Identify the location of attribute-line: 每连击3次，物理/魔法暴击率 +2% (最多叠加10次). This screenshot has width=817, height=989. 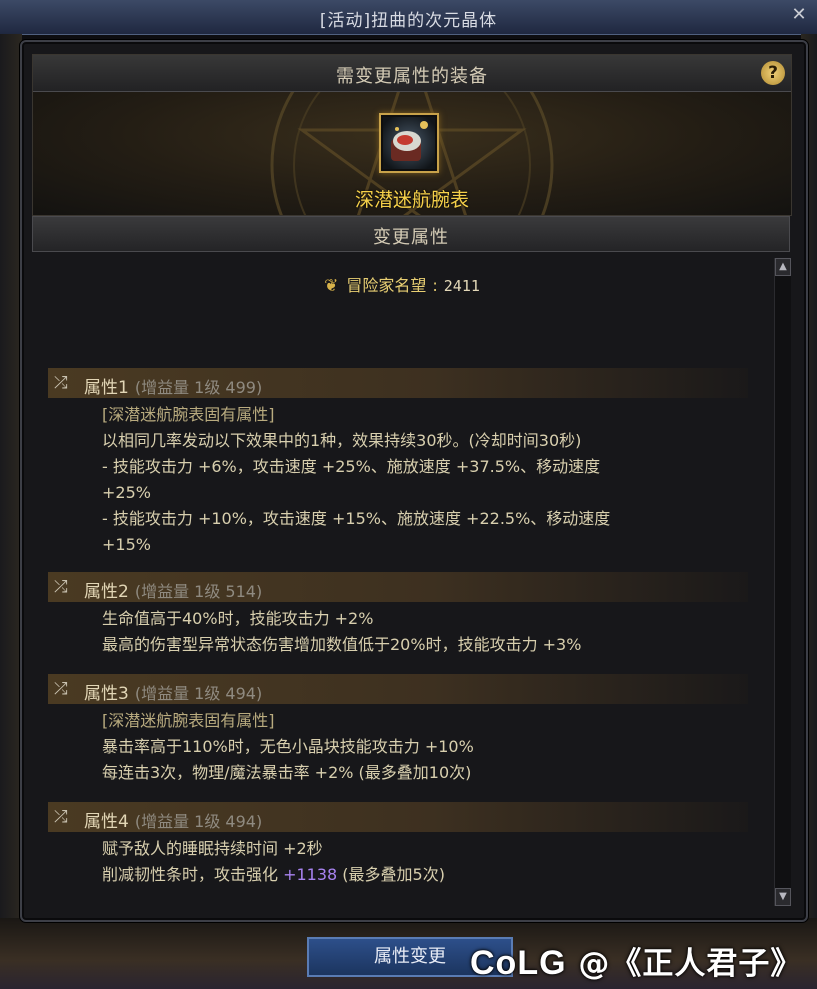
(287, 772).